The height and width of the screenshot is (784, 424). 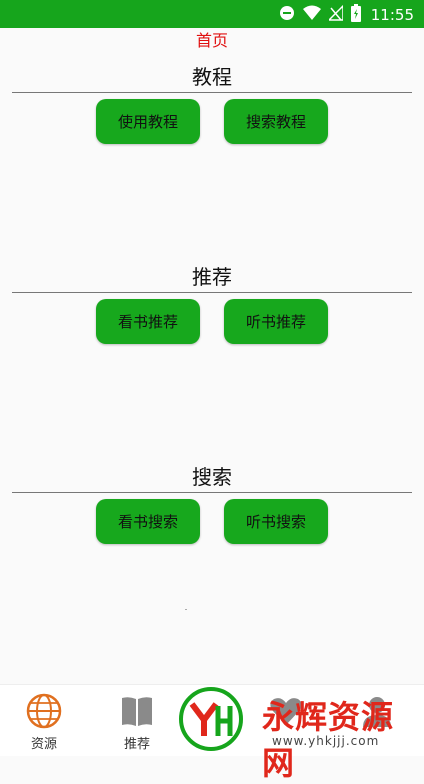 I want to click on signal-icon, so click(x=335, y=14).